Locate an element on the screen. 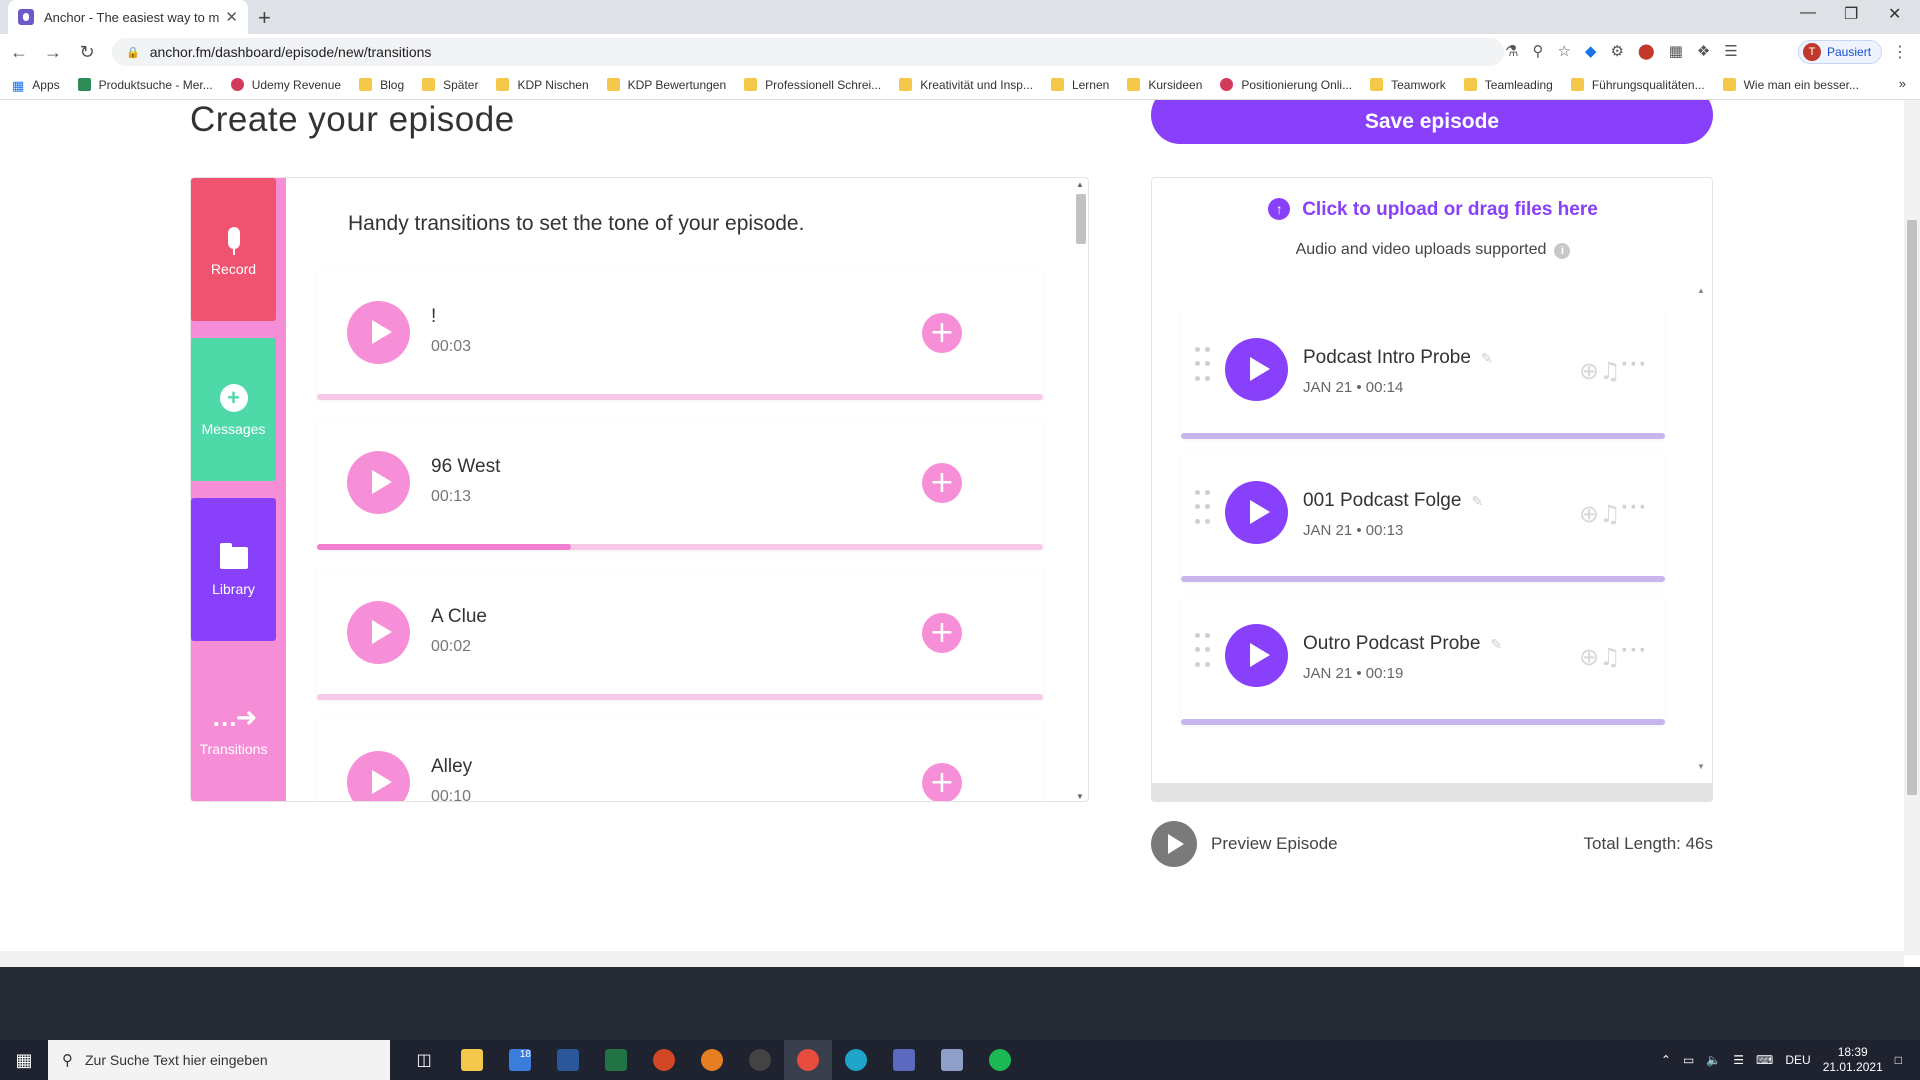  nav-messages: + Messages is located at coordinates (233, 409).